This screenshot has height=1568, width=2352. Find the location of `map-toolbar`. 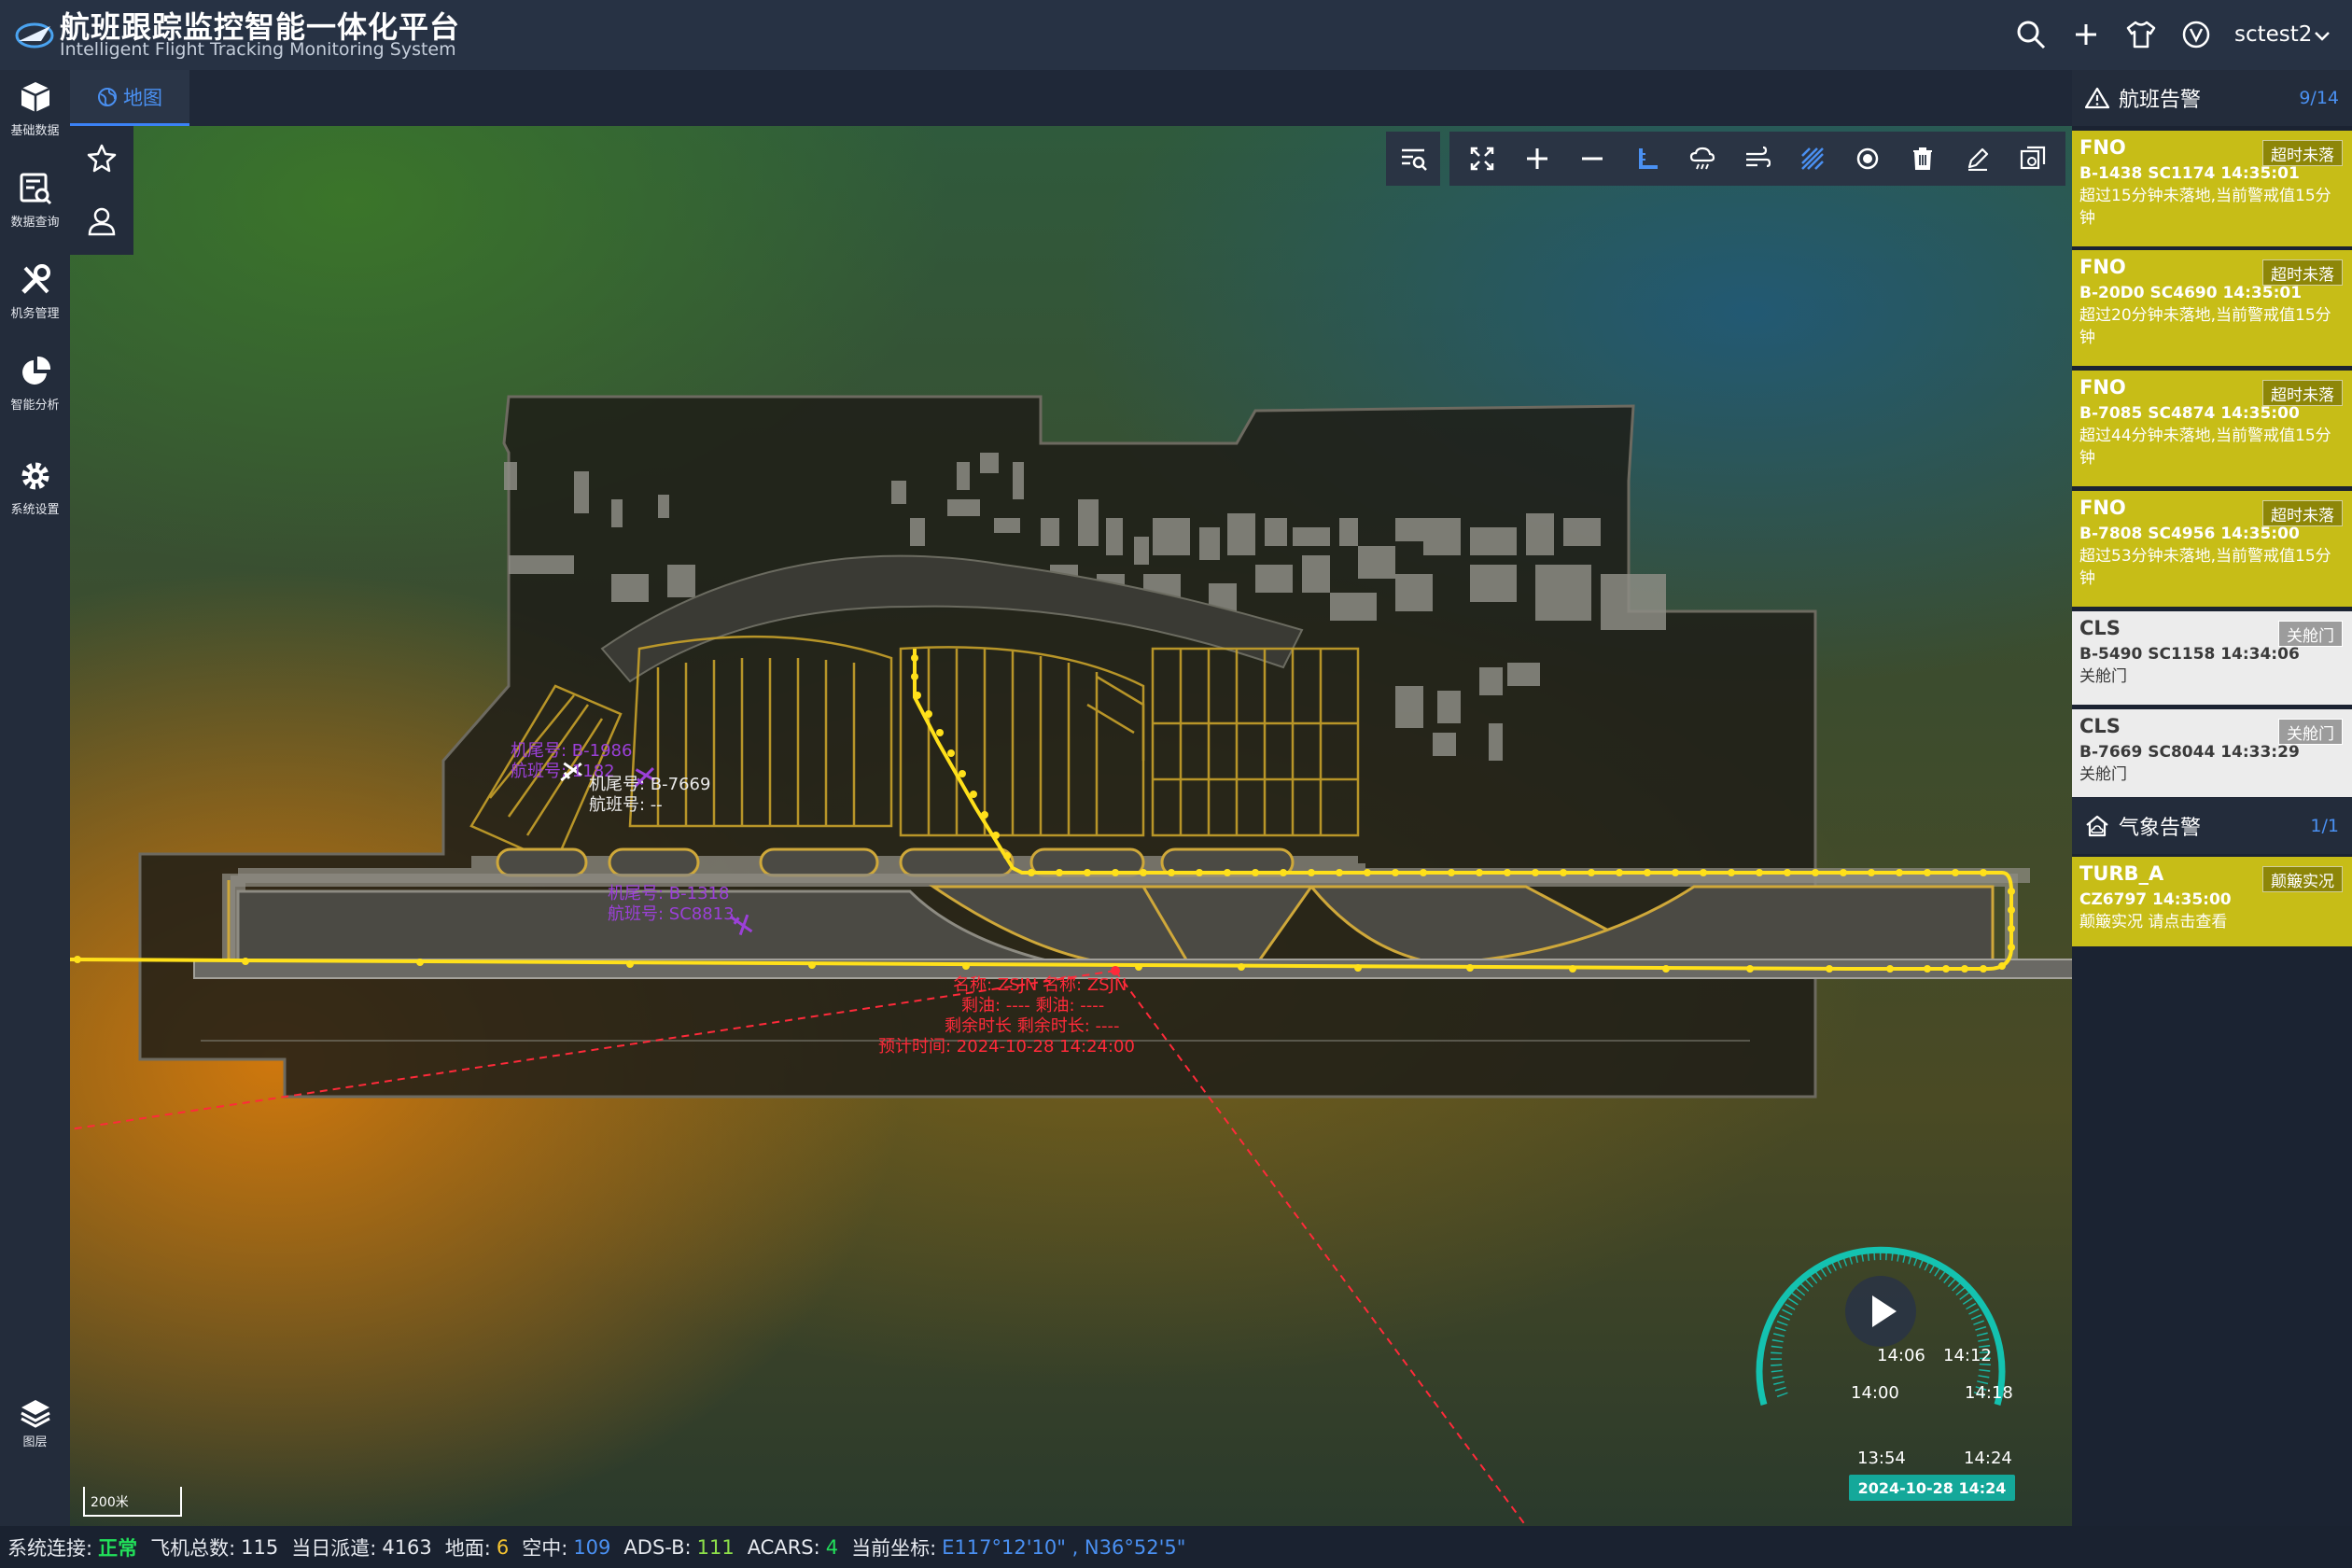

map-toolbar is located at coordinates (1757, 159).